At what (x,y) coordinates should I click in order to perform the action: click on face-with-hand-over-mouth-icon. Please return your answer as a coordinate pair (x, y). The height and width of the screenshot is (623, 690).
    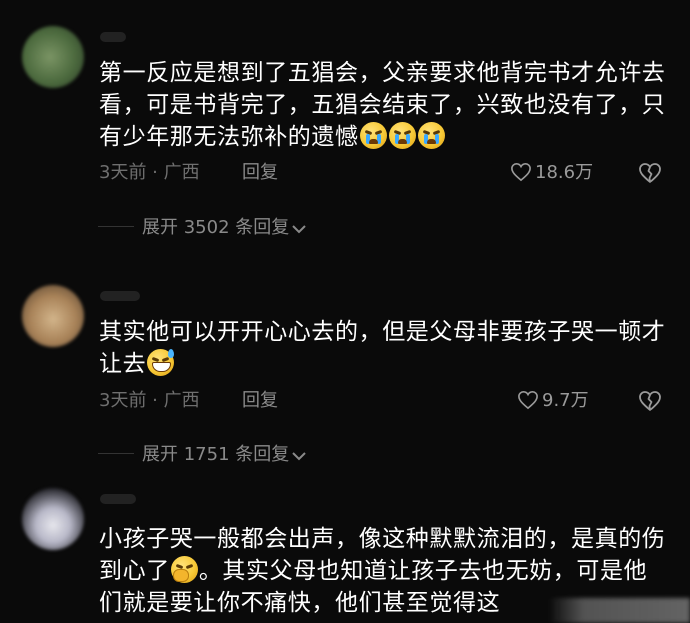
    Looking at the image, I should click on (184, 569).